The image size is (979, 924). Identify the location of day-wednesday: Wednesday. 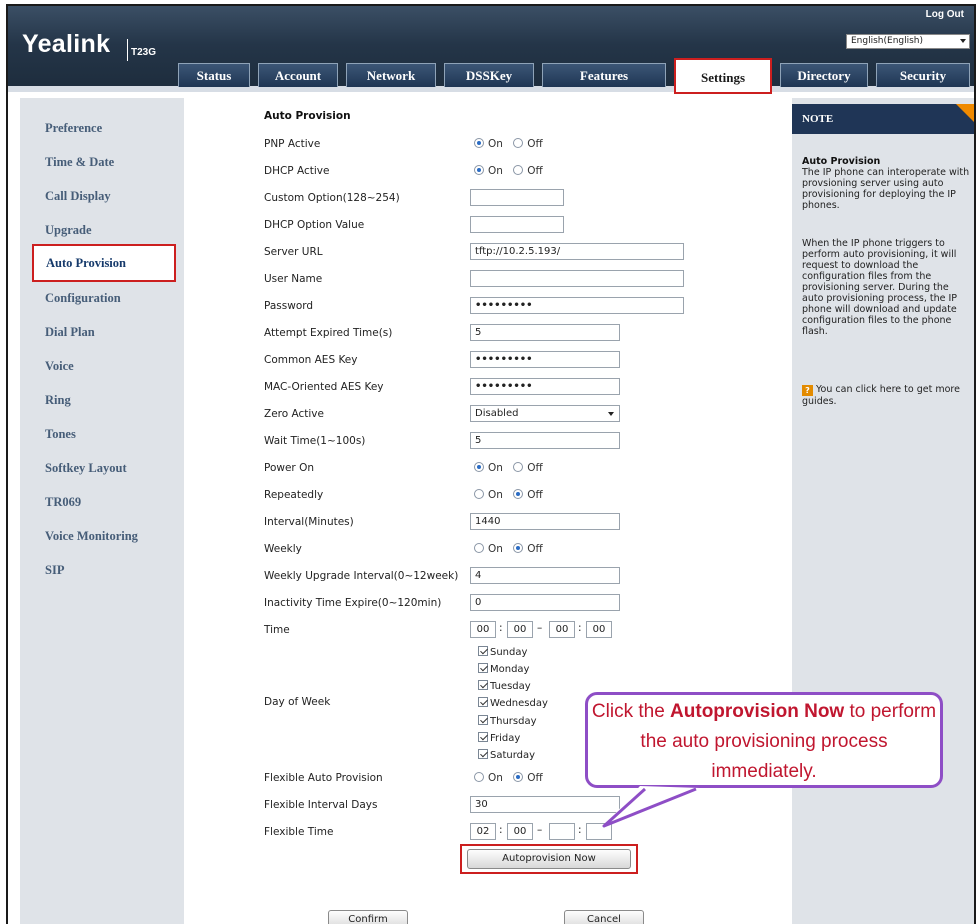
(513, 705).